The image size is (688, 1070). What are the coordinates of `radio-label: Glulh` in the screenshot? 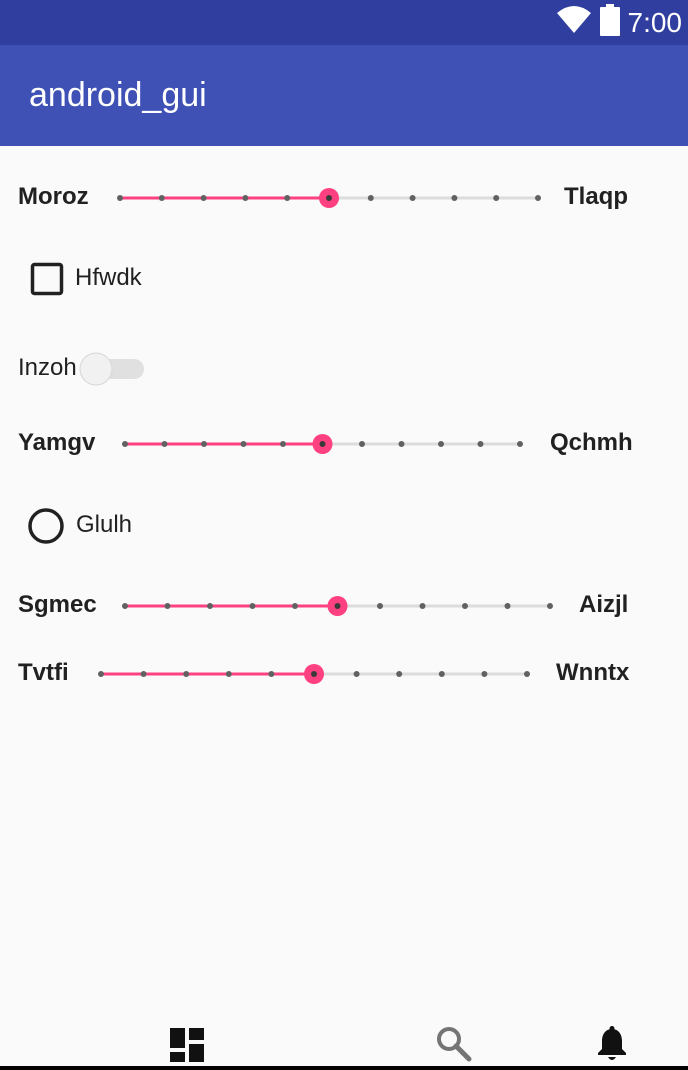 It's located at (104, 524).